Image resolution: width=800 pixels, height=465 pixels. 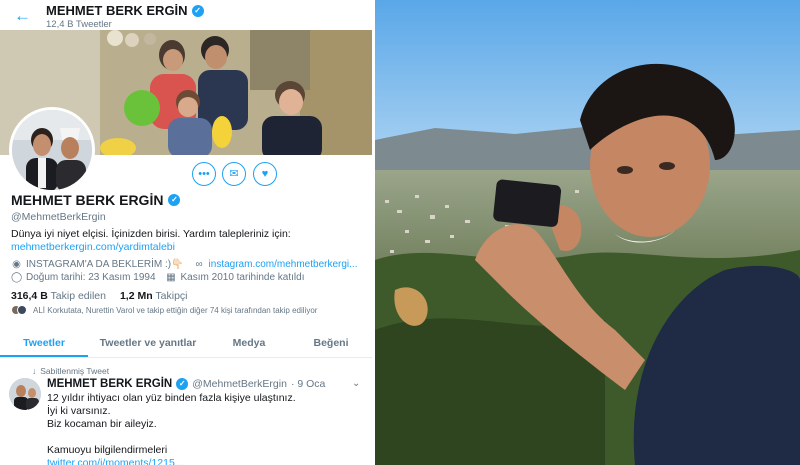 I want to click on topbar-name: MEHMET BERK ERGİN ✓, so click(x=125, y=10).